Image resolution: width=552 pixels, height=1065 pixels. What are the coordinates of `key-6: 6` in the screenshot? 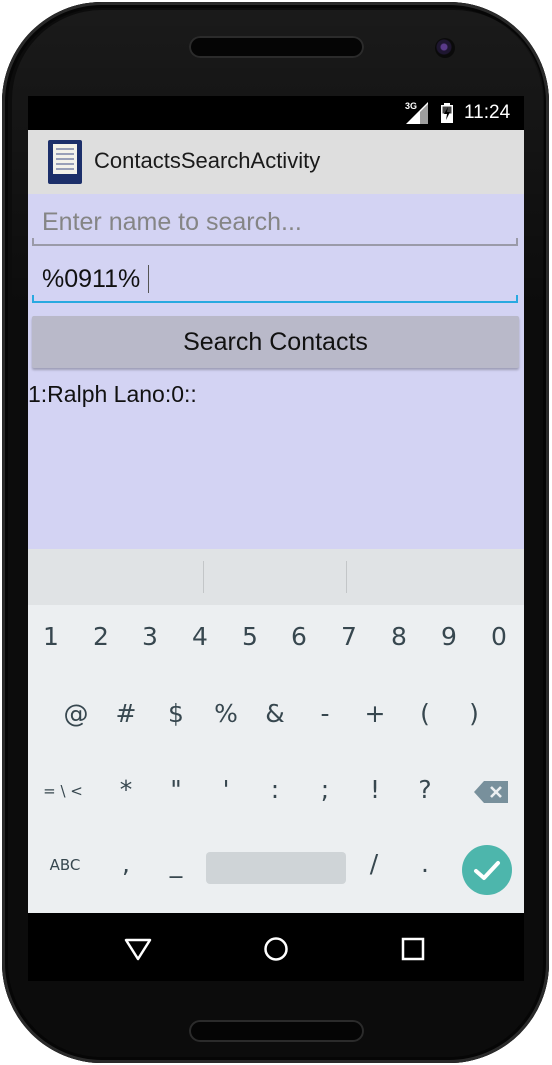 It's located at (299, 636).